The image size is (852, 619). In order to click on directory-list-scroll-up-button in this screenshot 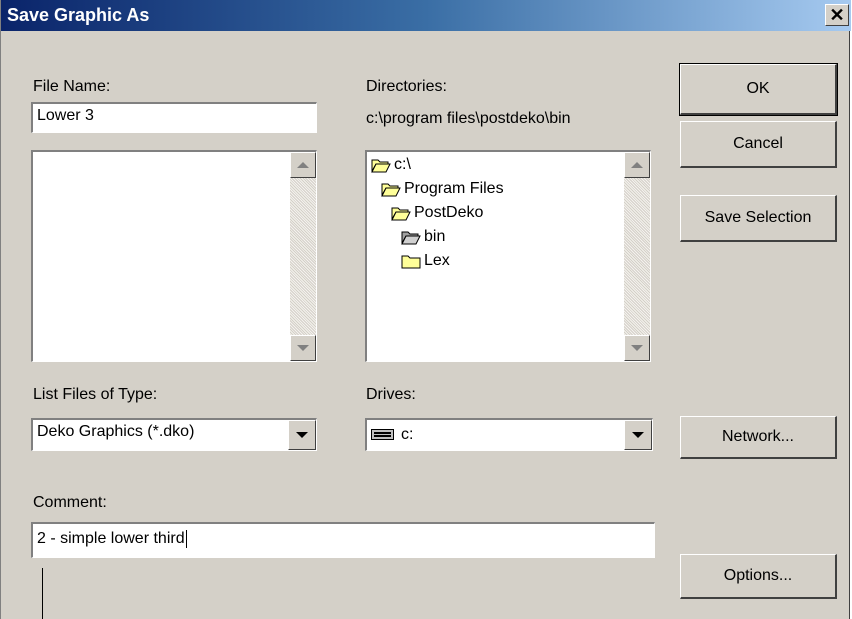, I will do `click(637, 165)`.